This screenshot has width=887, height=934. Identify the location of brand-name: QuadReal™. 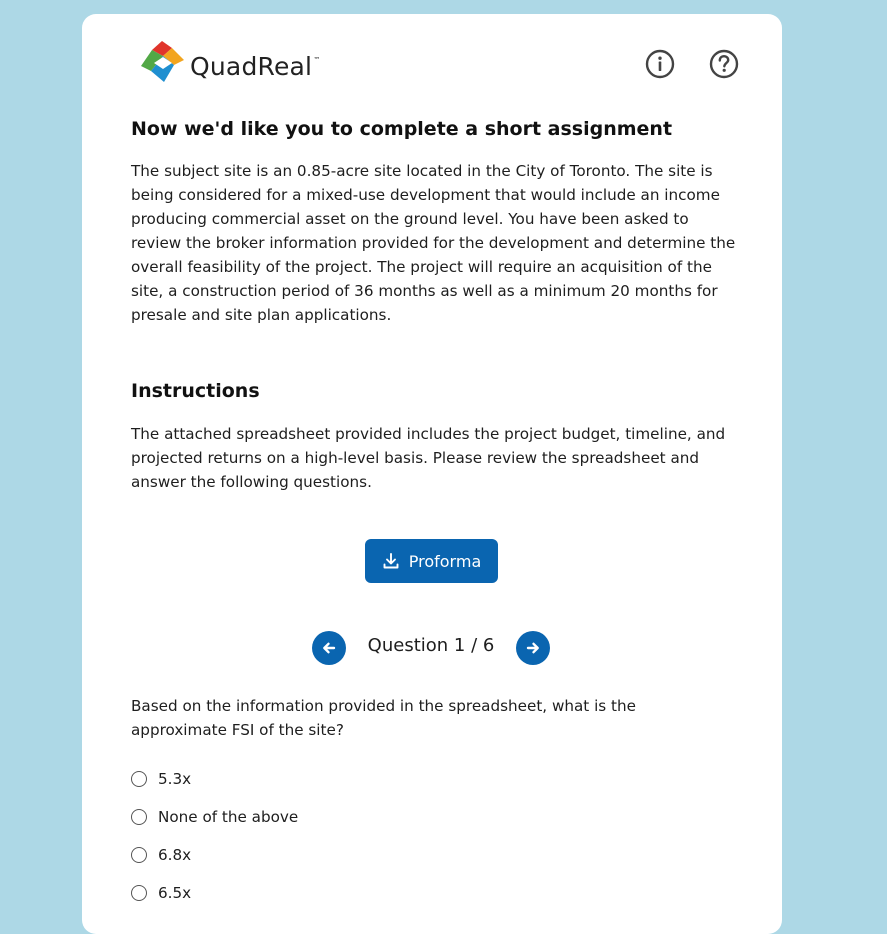
(255, 66).